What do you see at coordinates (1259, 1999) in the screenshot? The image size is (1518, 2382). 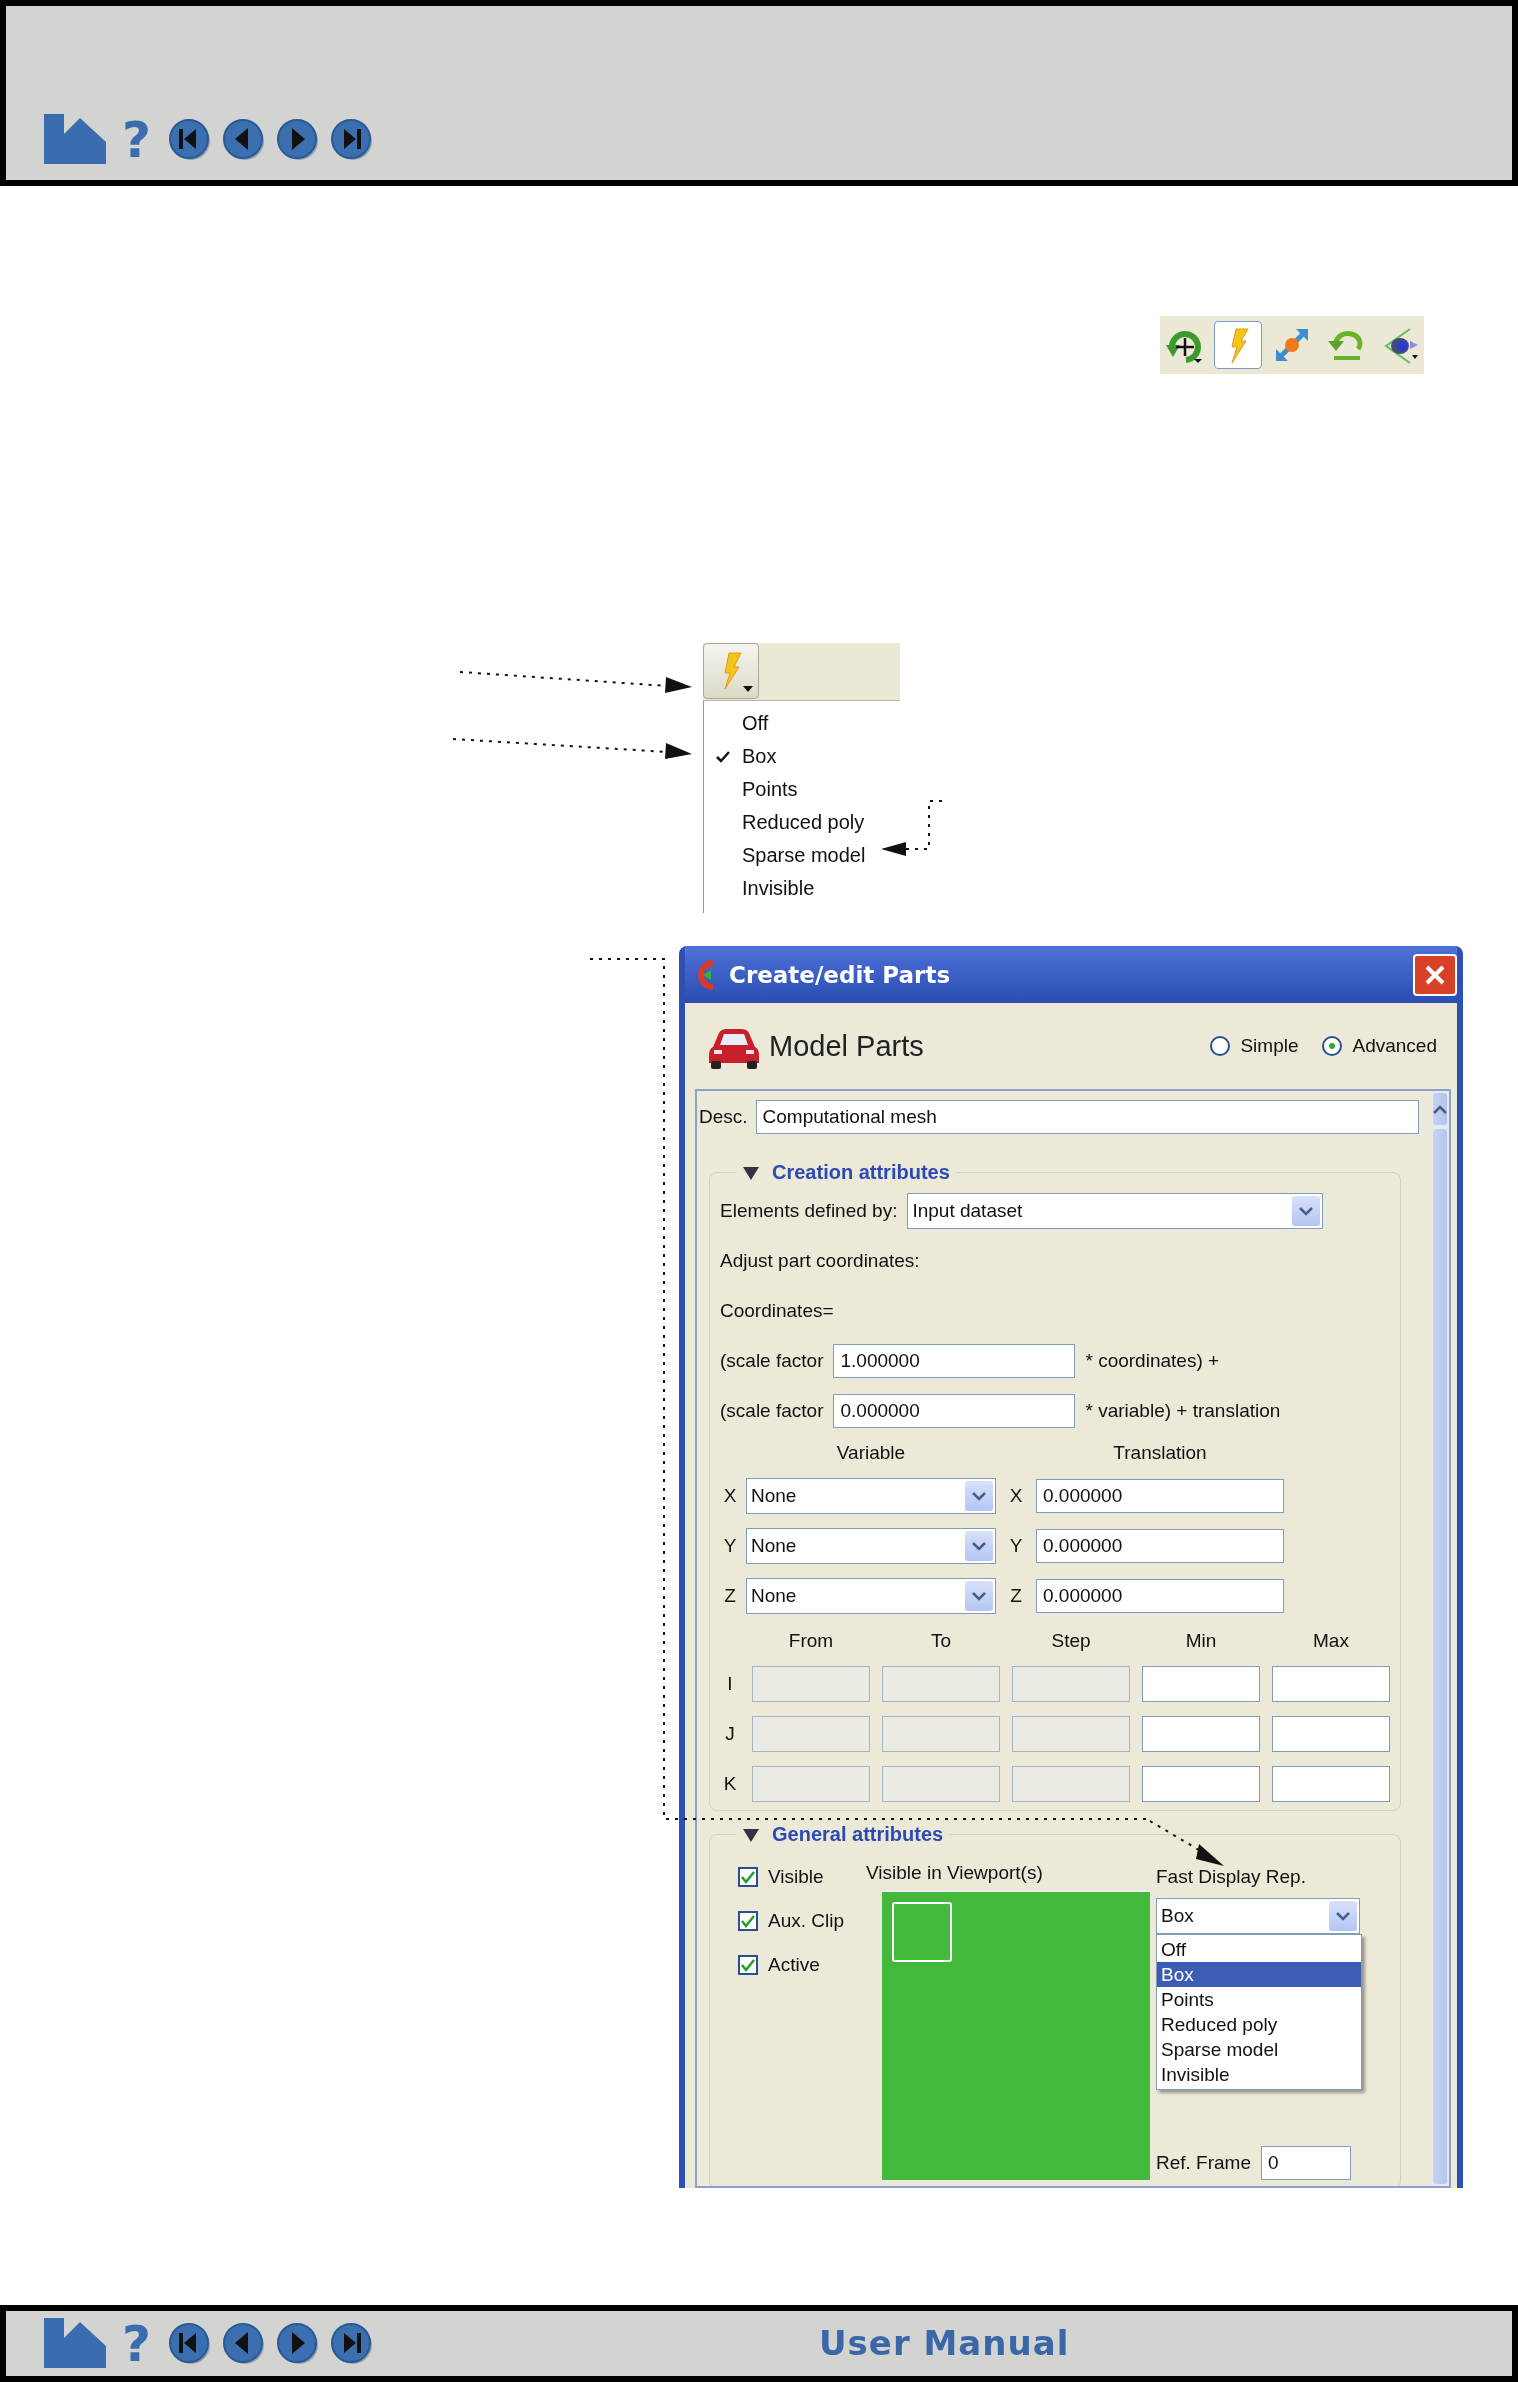 I see `dropdown-option: Points` at bounding box center [1259, 1999].